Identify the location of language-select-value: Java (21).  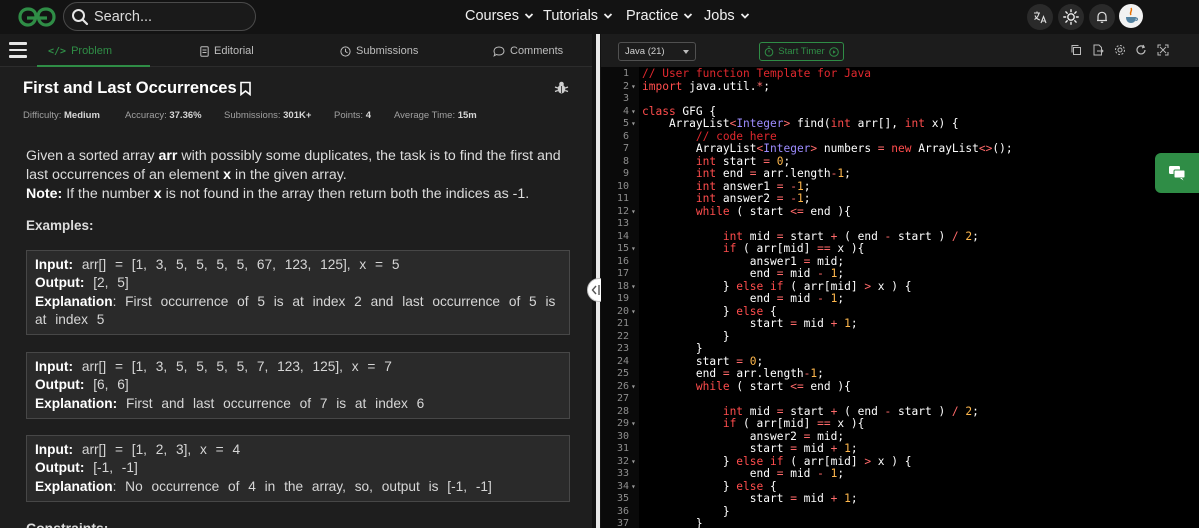
(645, 51).